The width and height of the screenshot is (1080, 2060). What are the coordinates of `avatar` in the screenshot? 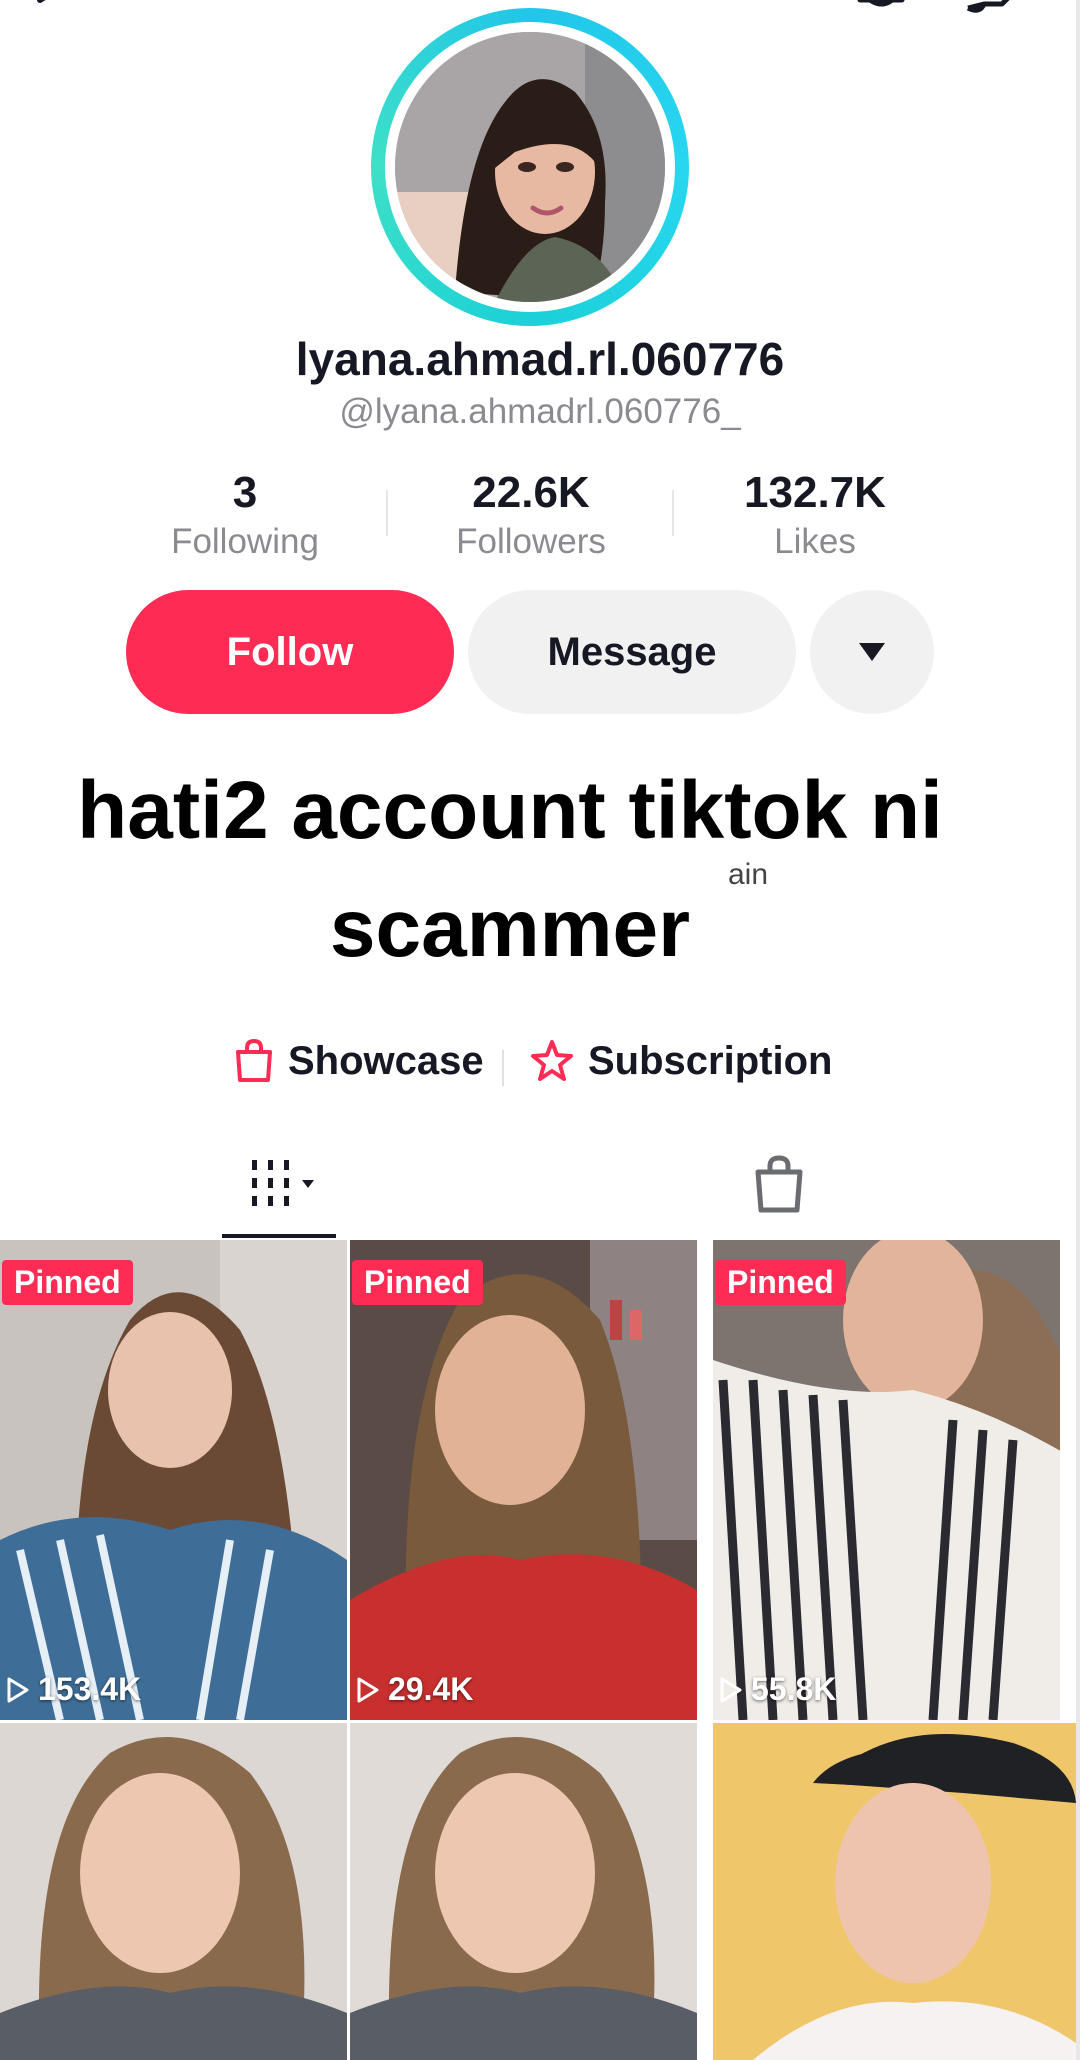 It's located at (530, 167).